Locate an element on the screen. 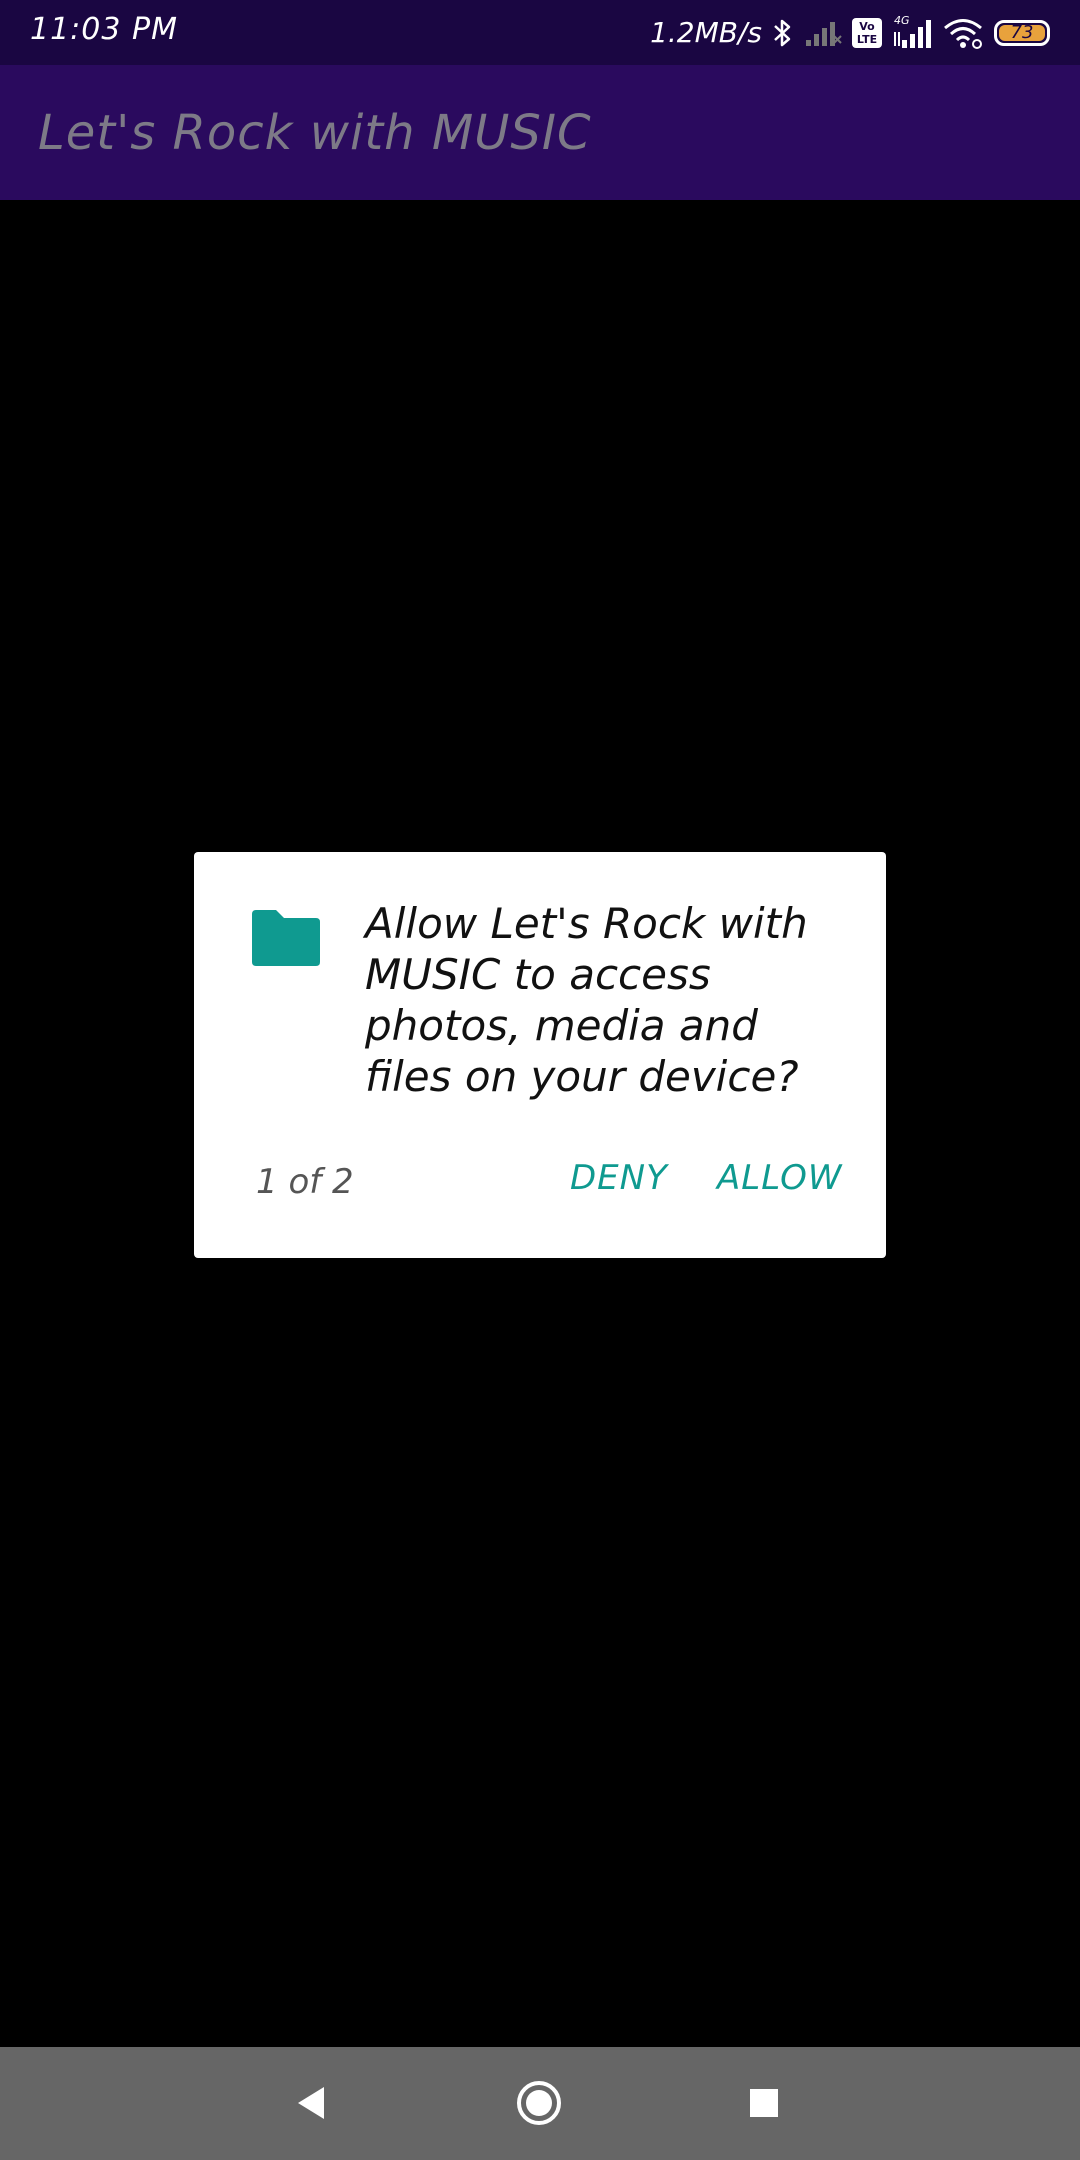 This screenshot has height=2160, width=1080. deny-button: DENY is located at coordinates (619, 1178).